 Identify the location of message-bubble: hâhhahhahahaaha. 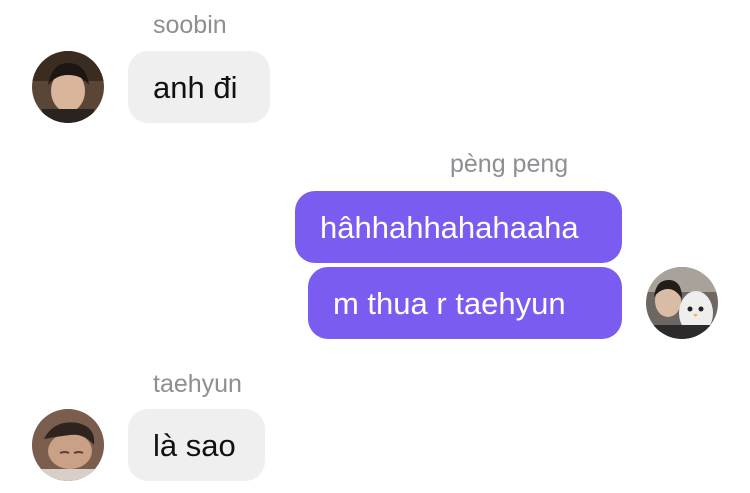
(458, 227).